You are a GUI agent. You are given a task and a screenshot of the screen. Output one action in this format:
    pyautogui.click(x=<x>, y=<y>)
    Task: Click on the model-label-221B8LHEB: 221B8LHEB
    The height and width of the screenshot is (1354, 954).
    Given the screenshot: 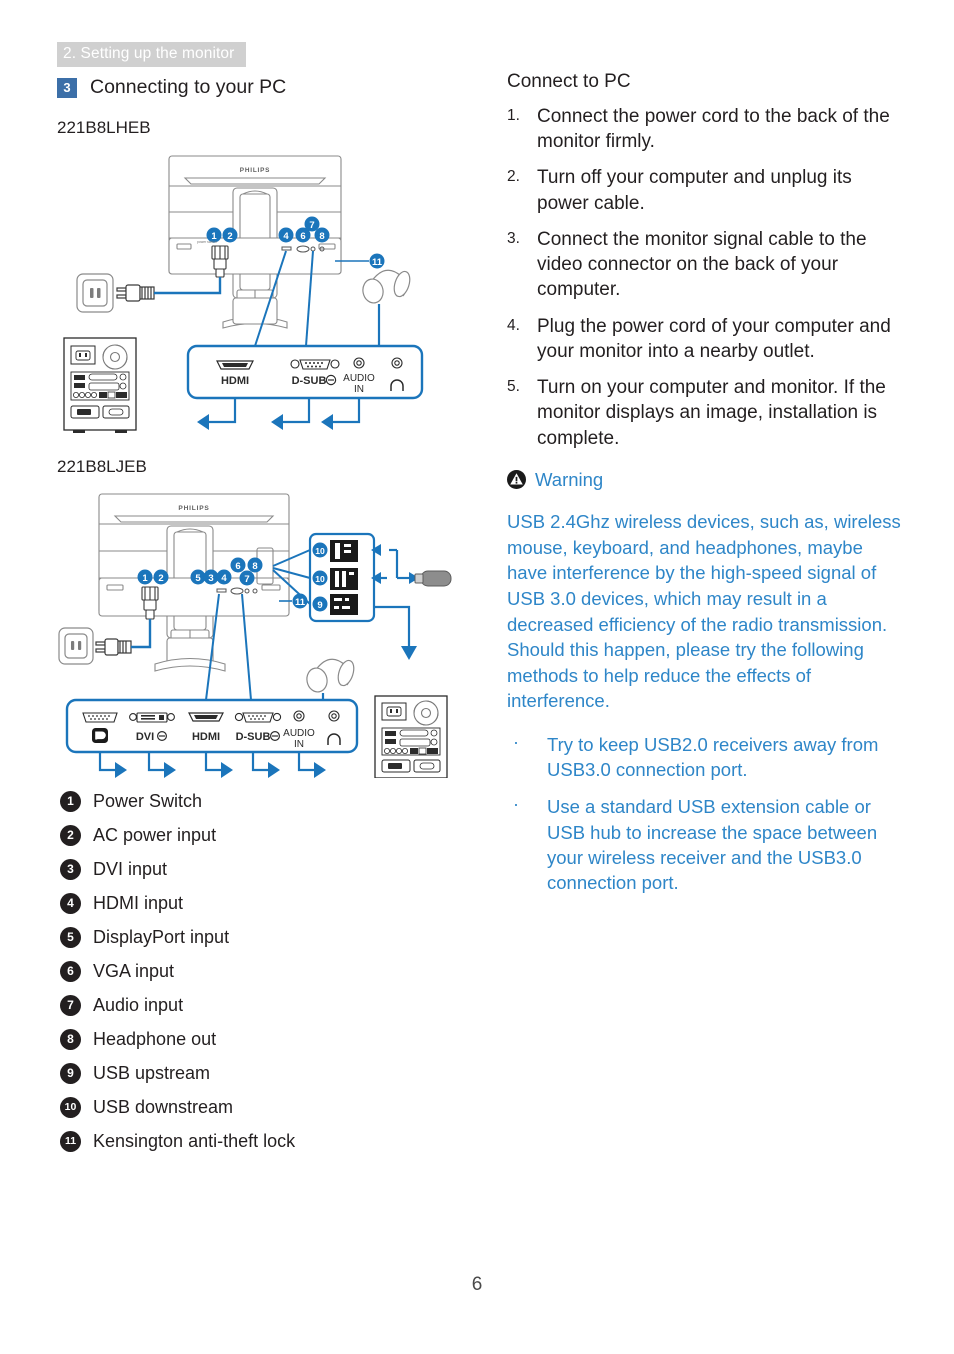 What is the action you would take?
    pyautogui.click(x=104, y=127)
    